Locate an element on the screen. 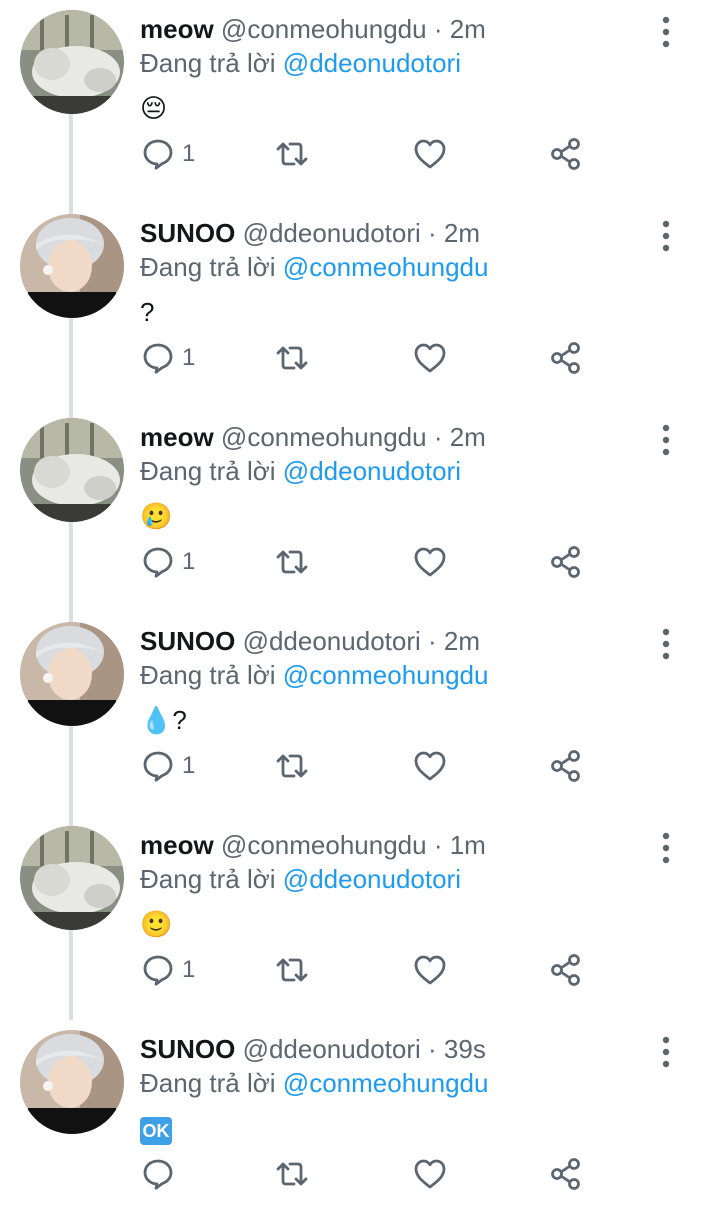  reply-button is located at coordinates (161, 1174).